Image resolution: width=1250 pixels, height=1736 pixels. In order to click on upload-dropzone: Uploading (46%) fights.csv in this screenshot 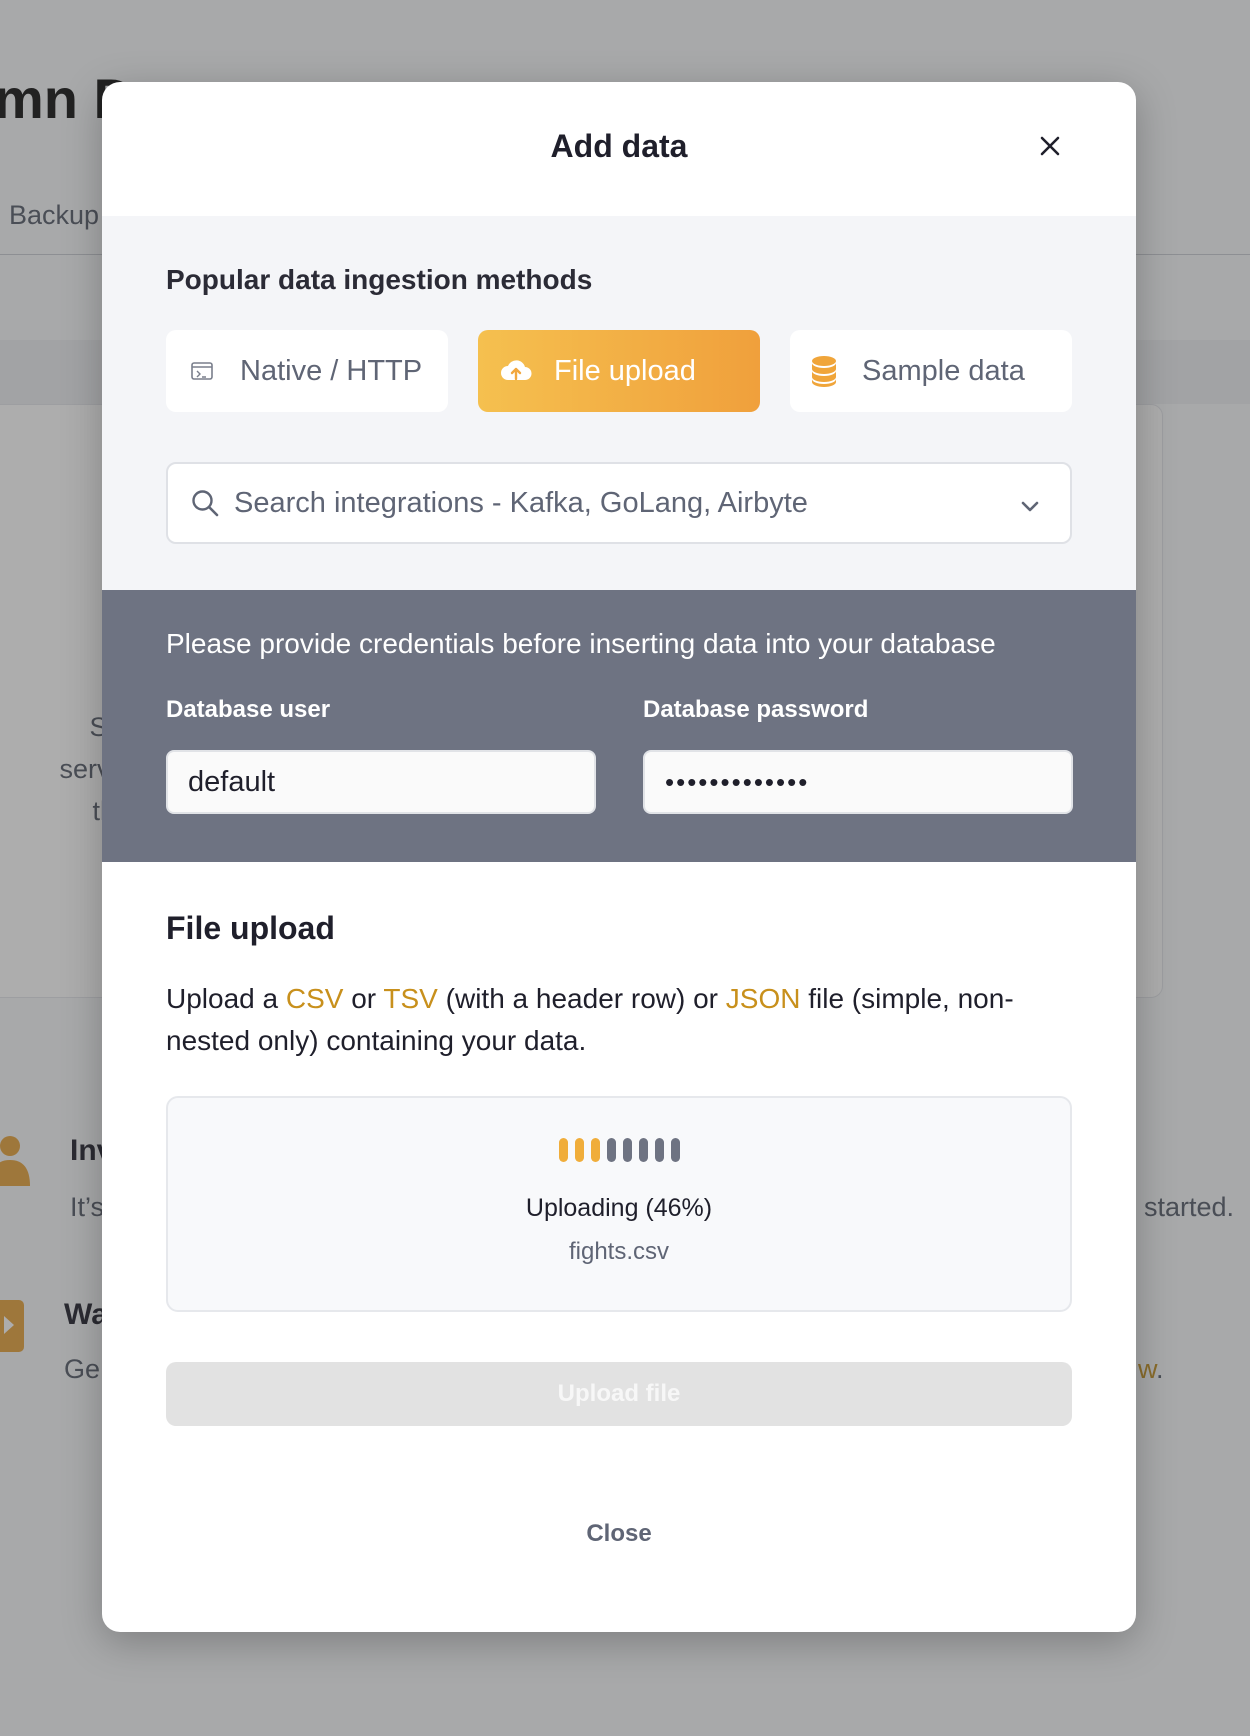, I will do `click(619, 1204)`.